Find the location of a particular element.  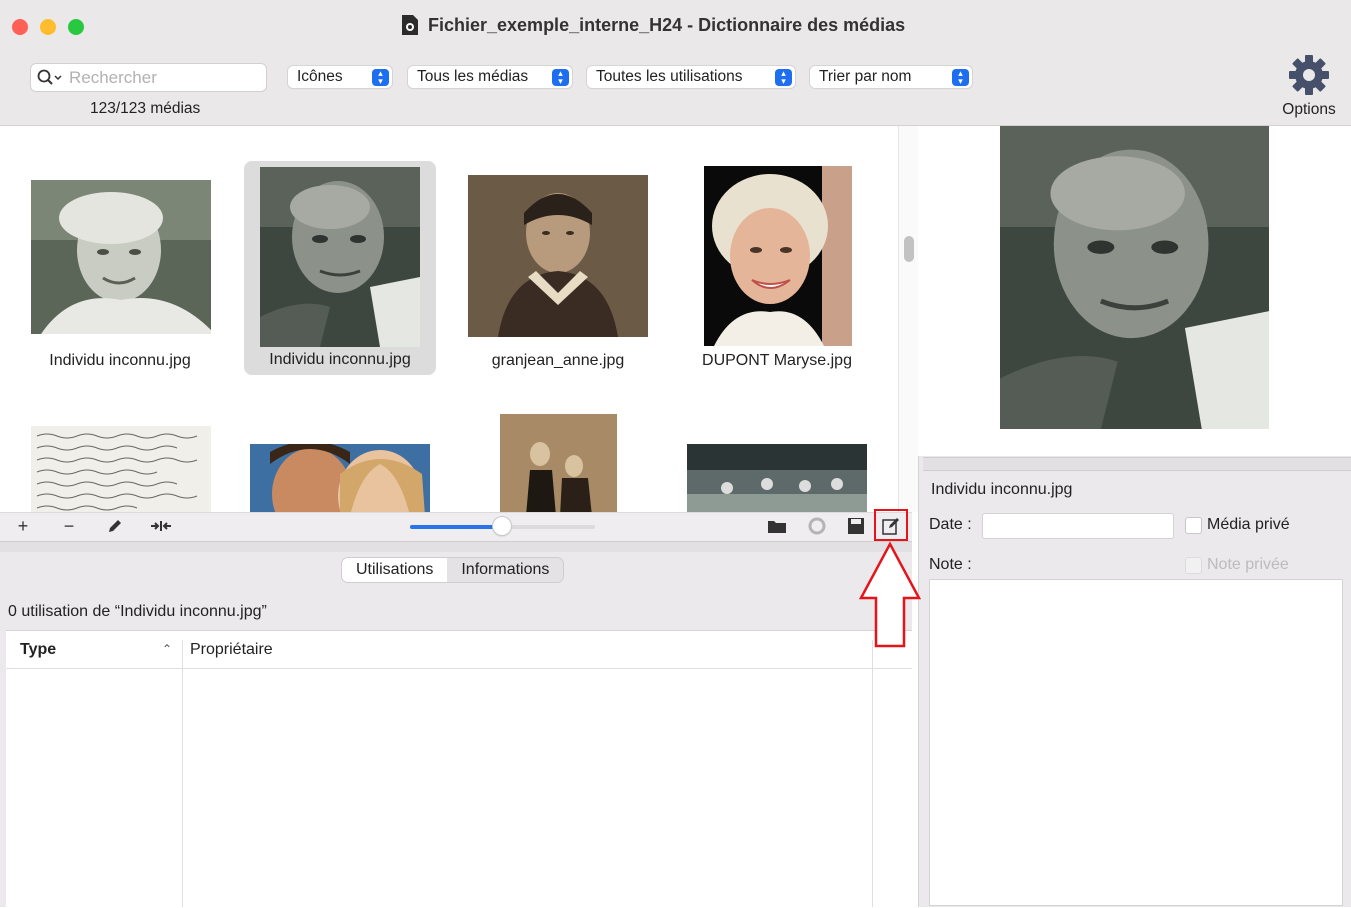

folder-icon is located at coordinates (777, 527).